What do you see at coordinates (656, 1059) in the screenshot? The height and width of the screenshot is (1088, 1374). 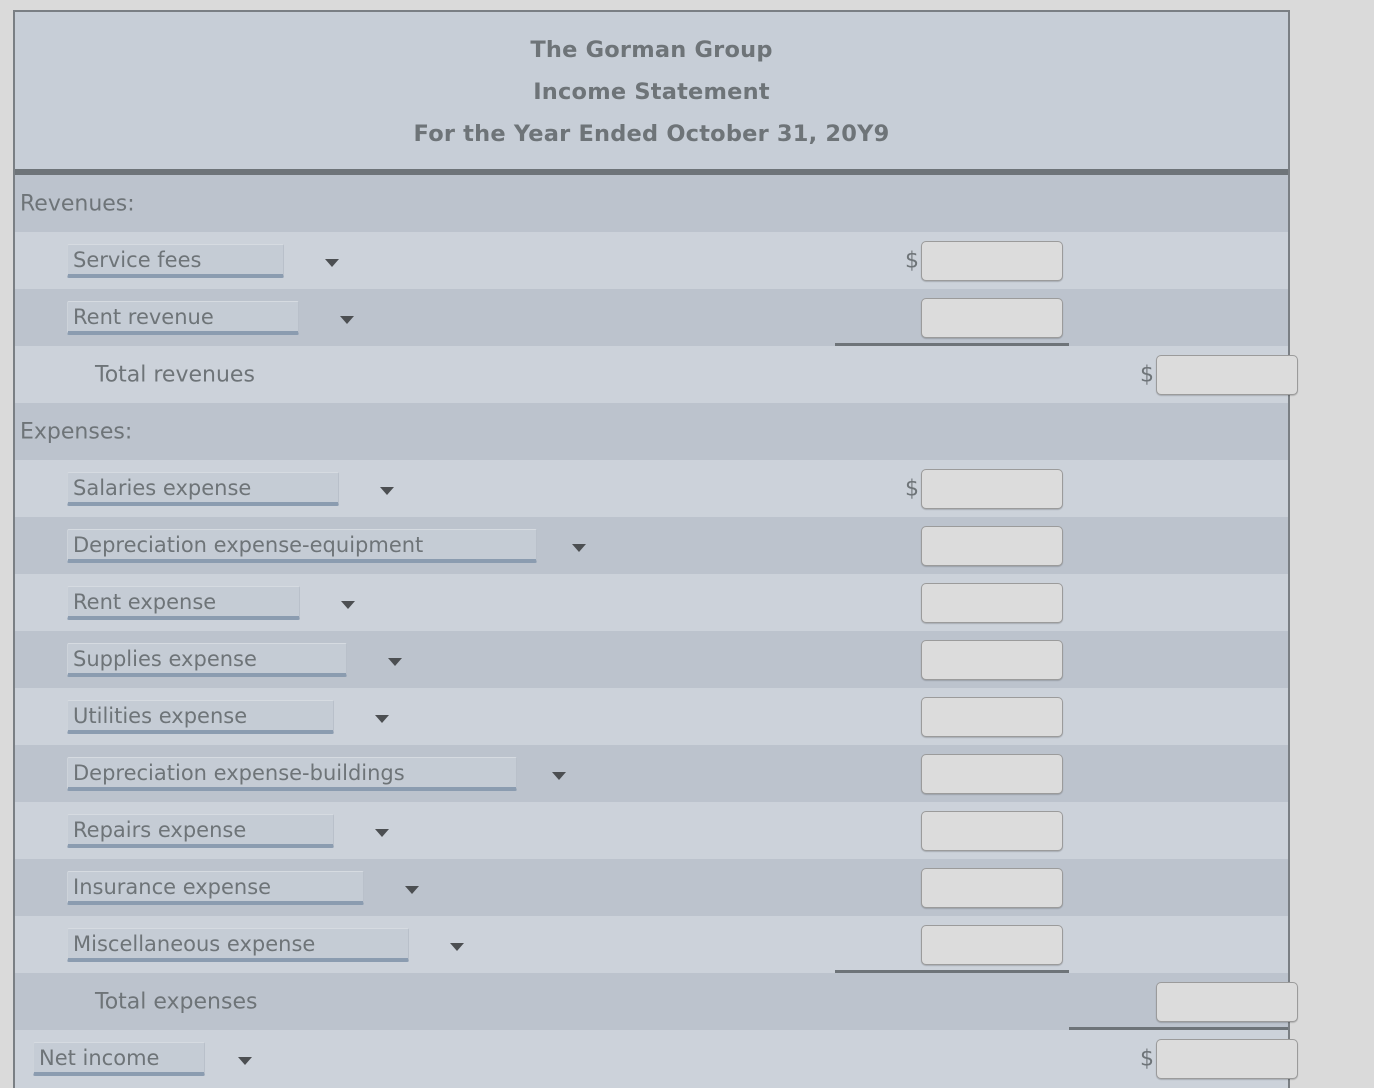 I see `table-row: Net income $` at bounding box center [656, 1059].